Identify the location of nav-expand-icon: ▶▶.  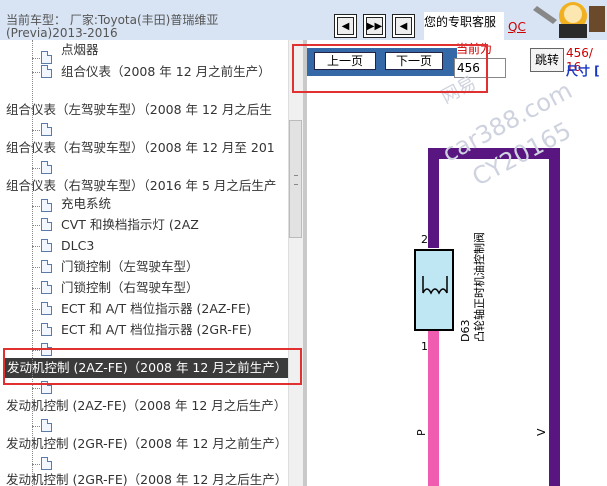
(374, 26).